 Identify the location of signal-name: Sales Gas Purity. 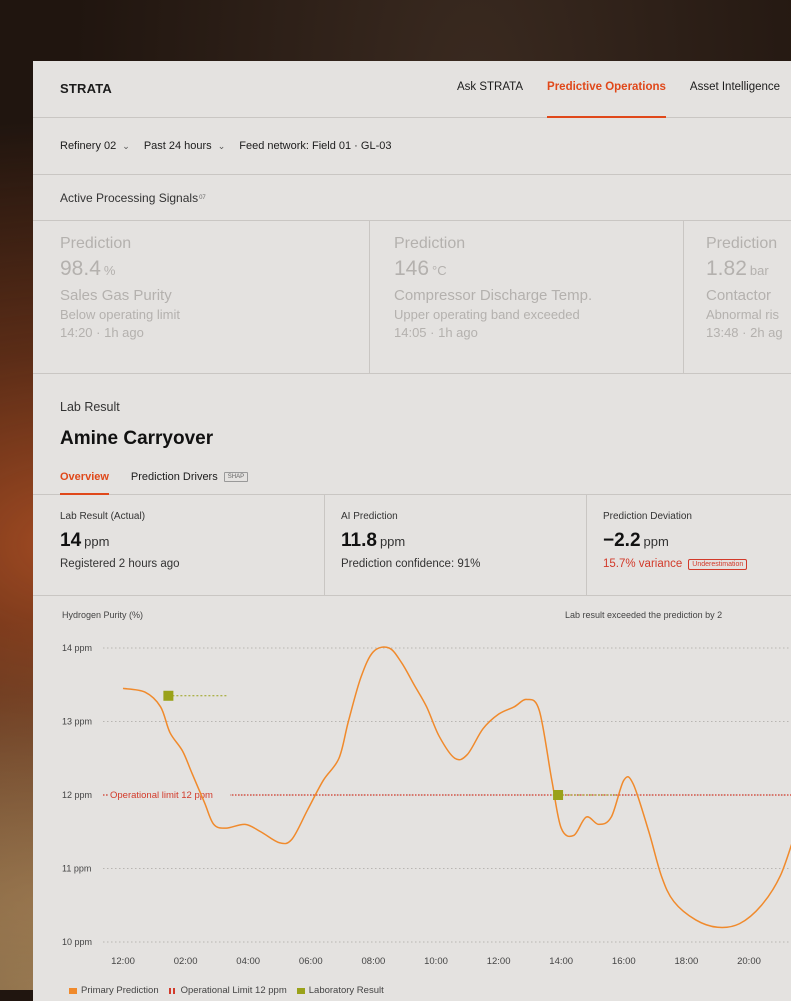
(116, 295).